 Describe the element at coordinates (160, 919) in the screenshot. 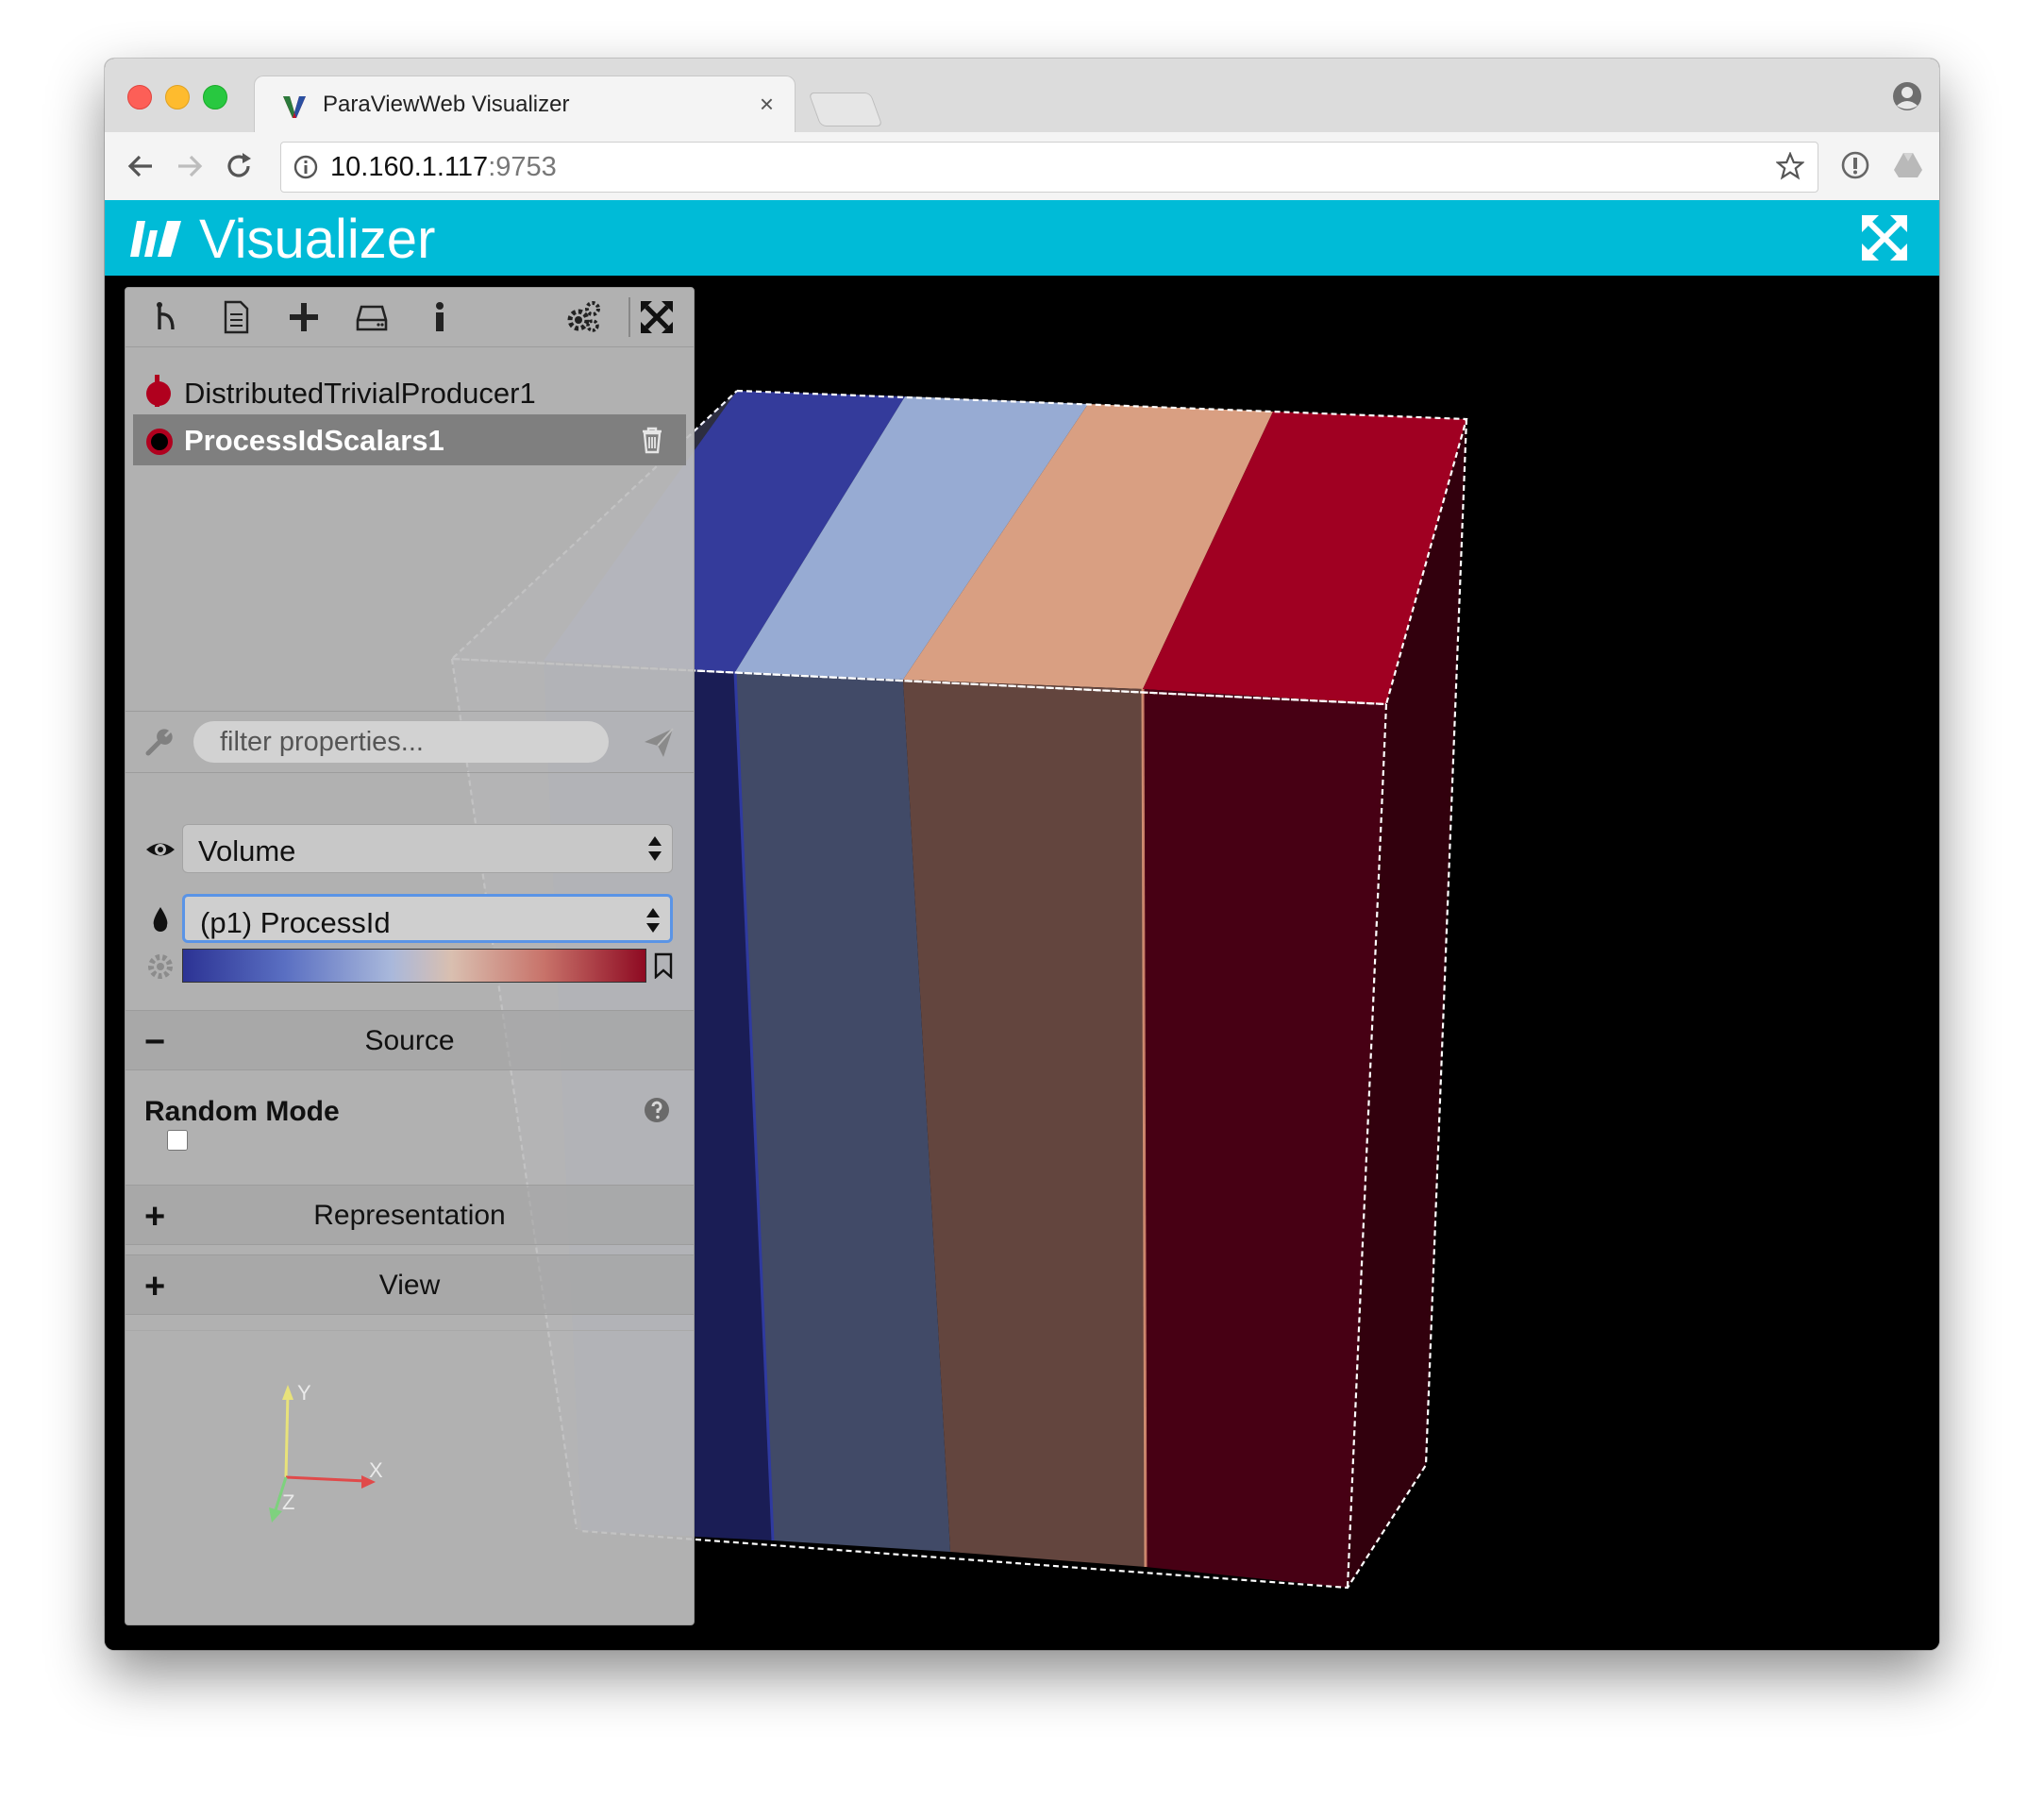

I see `color-drop-icon` at that location.